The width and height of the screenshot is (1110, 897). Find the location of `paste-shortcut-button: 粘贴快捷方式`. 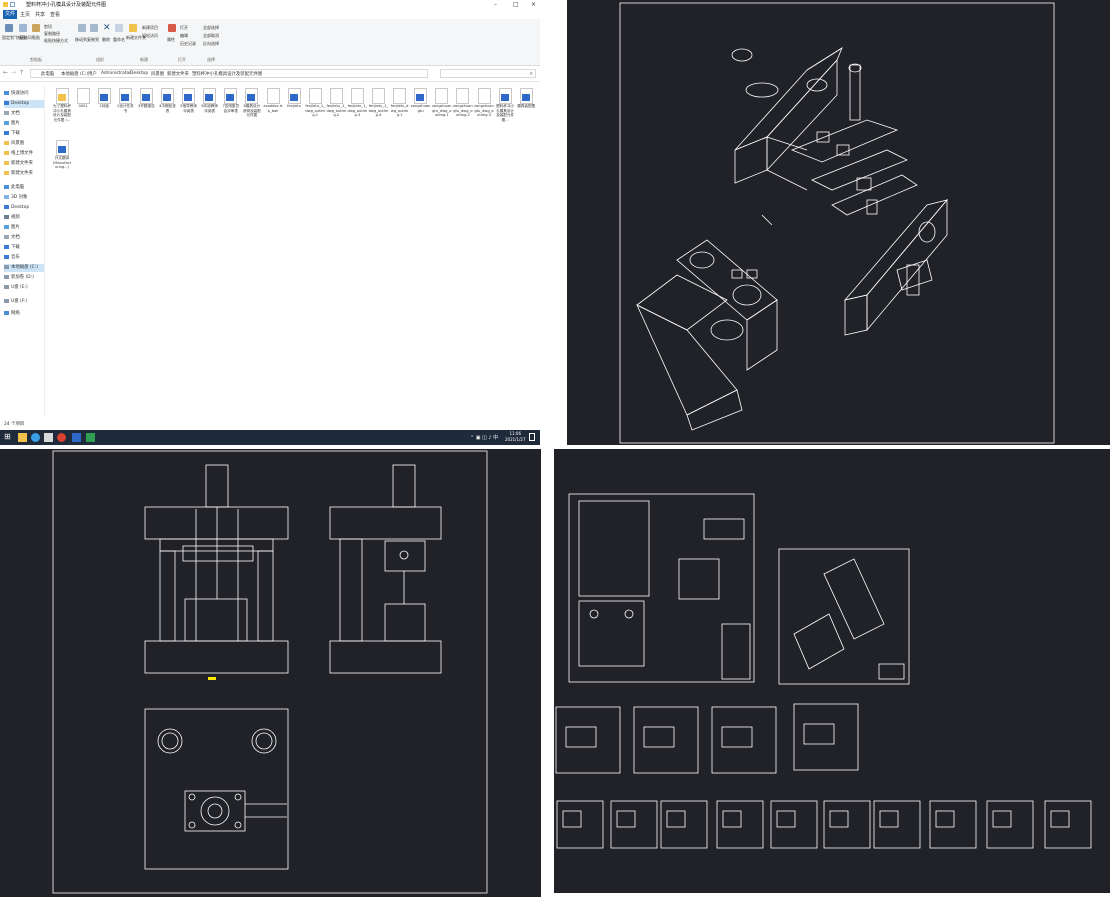

paste-shortcut-button: 粘贴快捷方式 is located at coordinates (56, 41).